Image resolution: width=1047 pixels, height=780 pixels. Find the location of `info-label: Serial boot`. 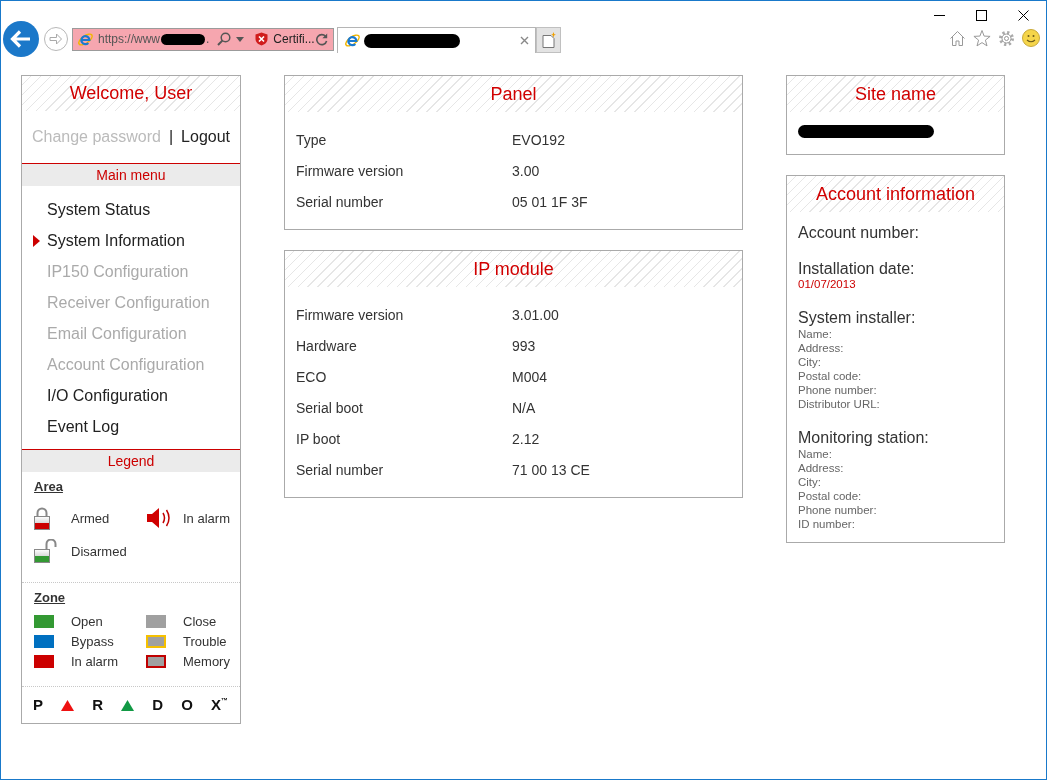

info-label: Serial boot is located at coordinates (329, 407).